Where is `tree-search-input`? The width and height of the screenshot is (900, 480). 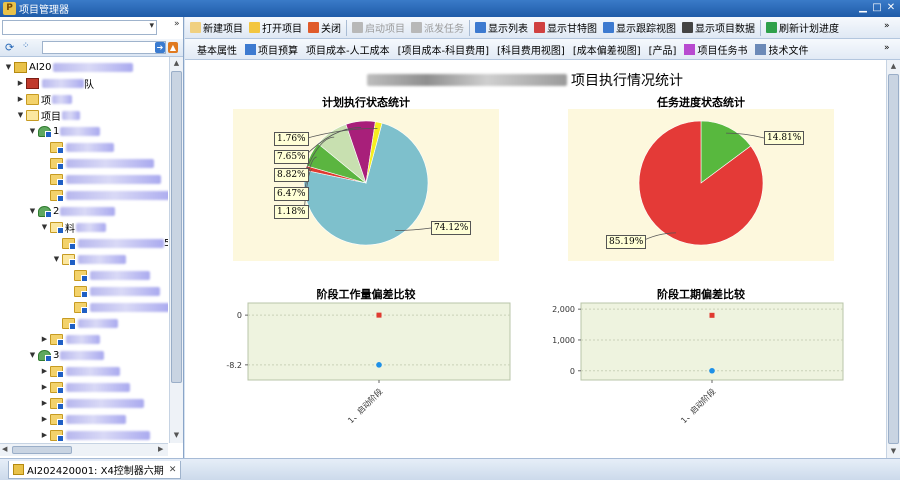 tree-search-input is located at coordinates (104, 47).